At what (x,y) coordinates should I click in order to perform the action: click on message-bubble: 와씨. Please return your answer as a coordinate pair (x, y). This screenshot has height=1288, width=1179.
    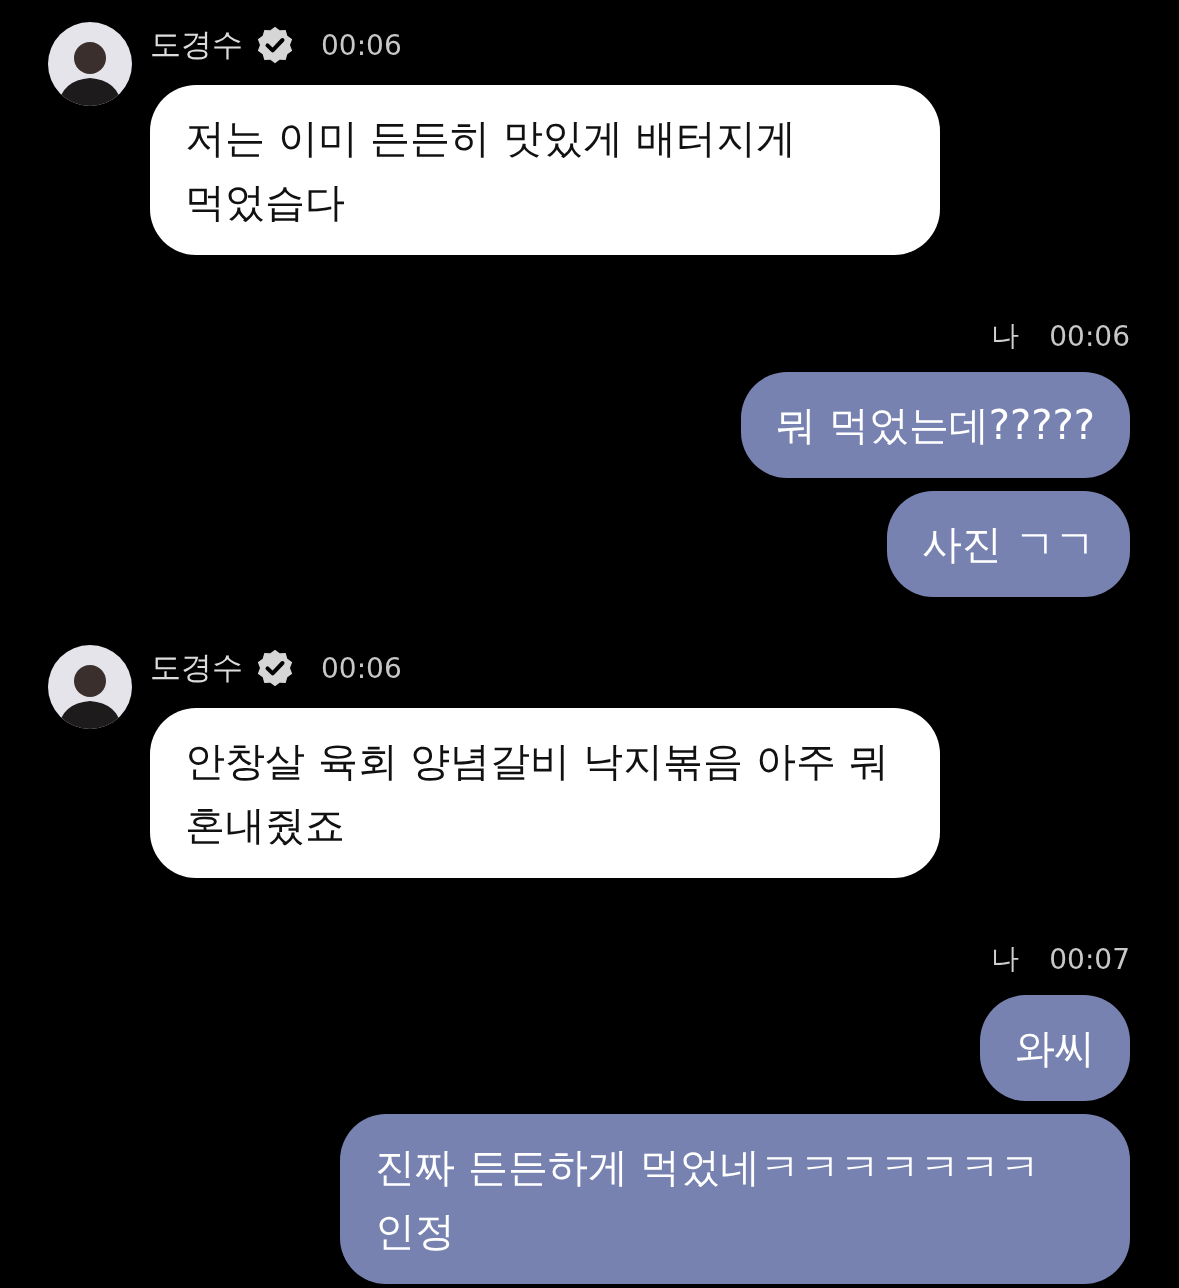
    Looking at the image, I should click on (1055, 1048).